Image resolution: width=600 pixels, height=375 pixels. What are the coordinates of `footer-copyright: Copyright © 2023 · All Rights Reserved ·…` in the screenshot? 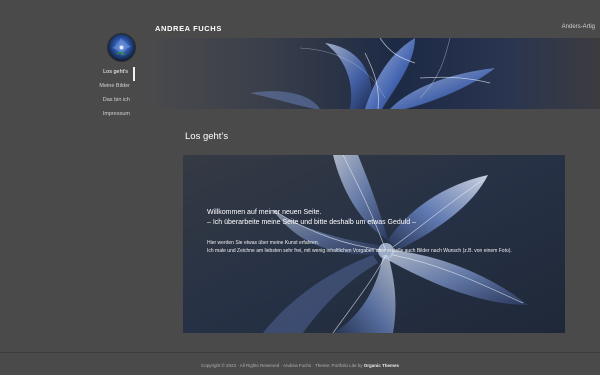 It's located at (281, 365).